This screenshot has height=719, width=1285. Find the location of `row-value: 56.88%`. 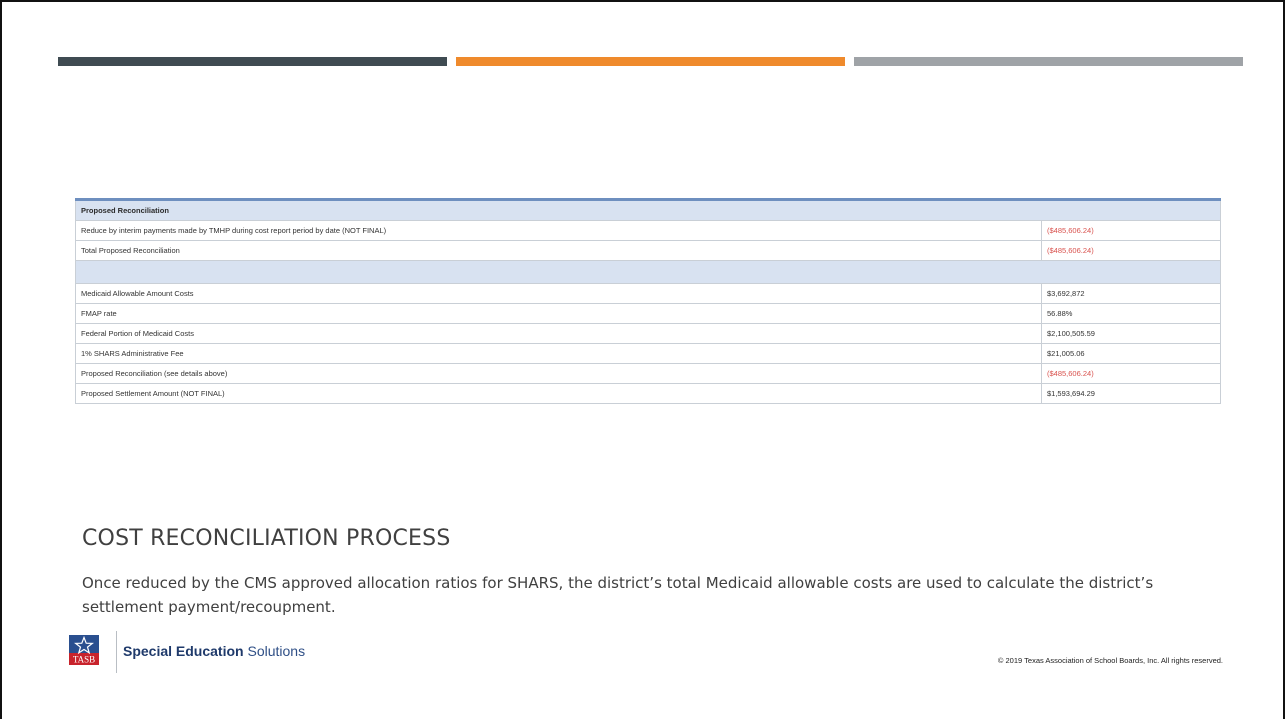

row-value: 56.88% is located at coordinates (1131, 313).